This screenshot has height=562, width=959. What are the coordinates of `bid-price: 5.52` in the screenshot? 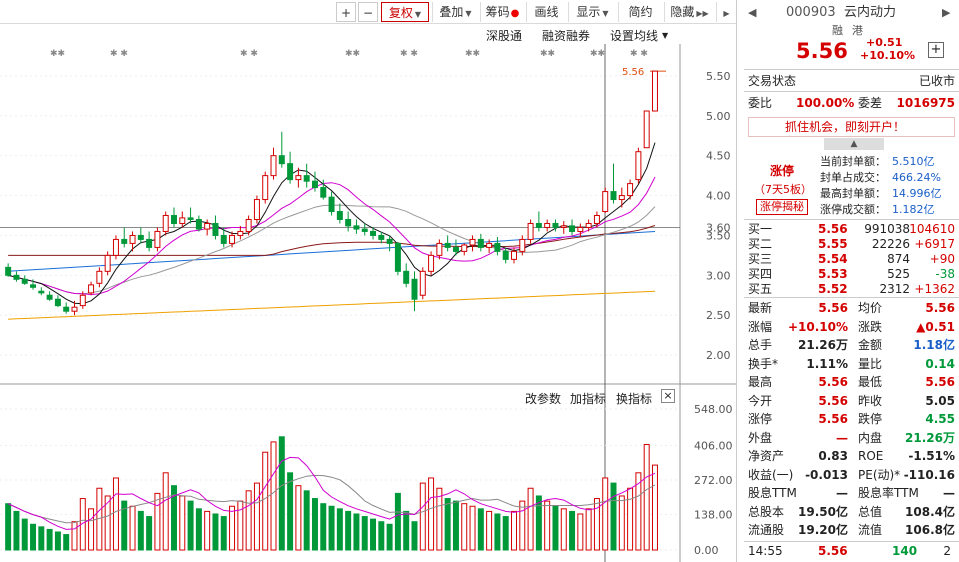 It's located at (833, 289).